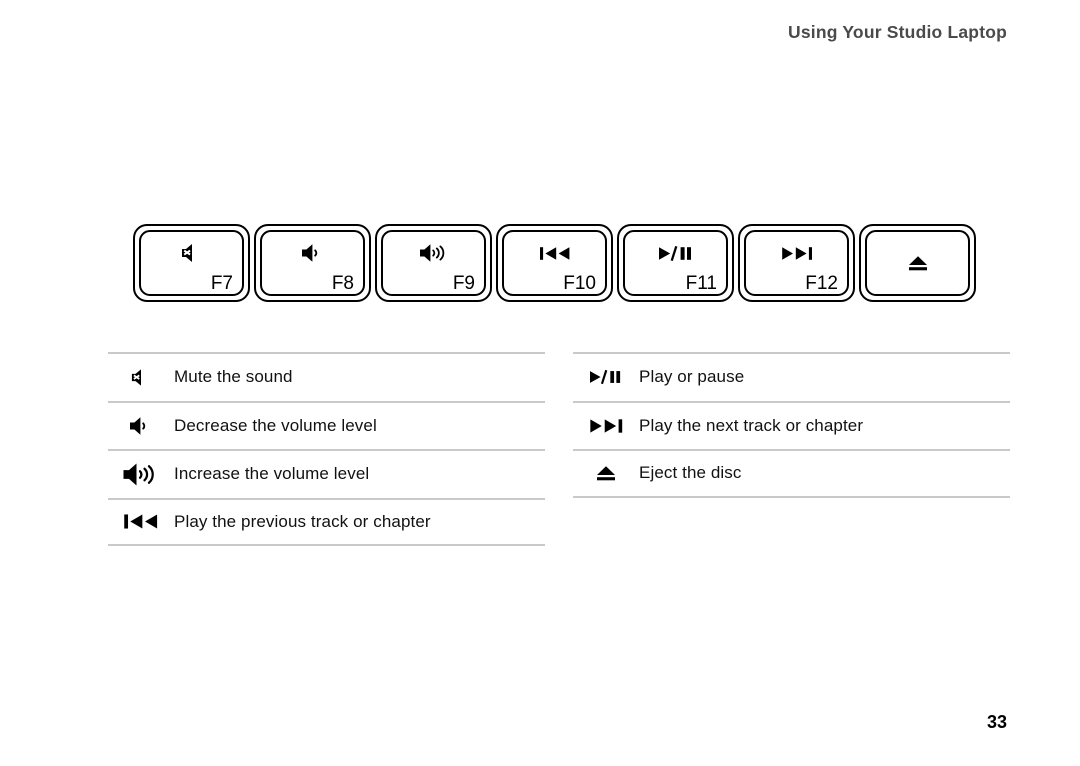 The image size is (1080, 766). I want to click on function-key-f10: F10, so click(554, 263).